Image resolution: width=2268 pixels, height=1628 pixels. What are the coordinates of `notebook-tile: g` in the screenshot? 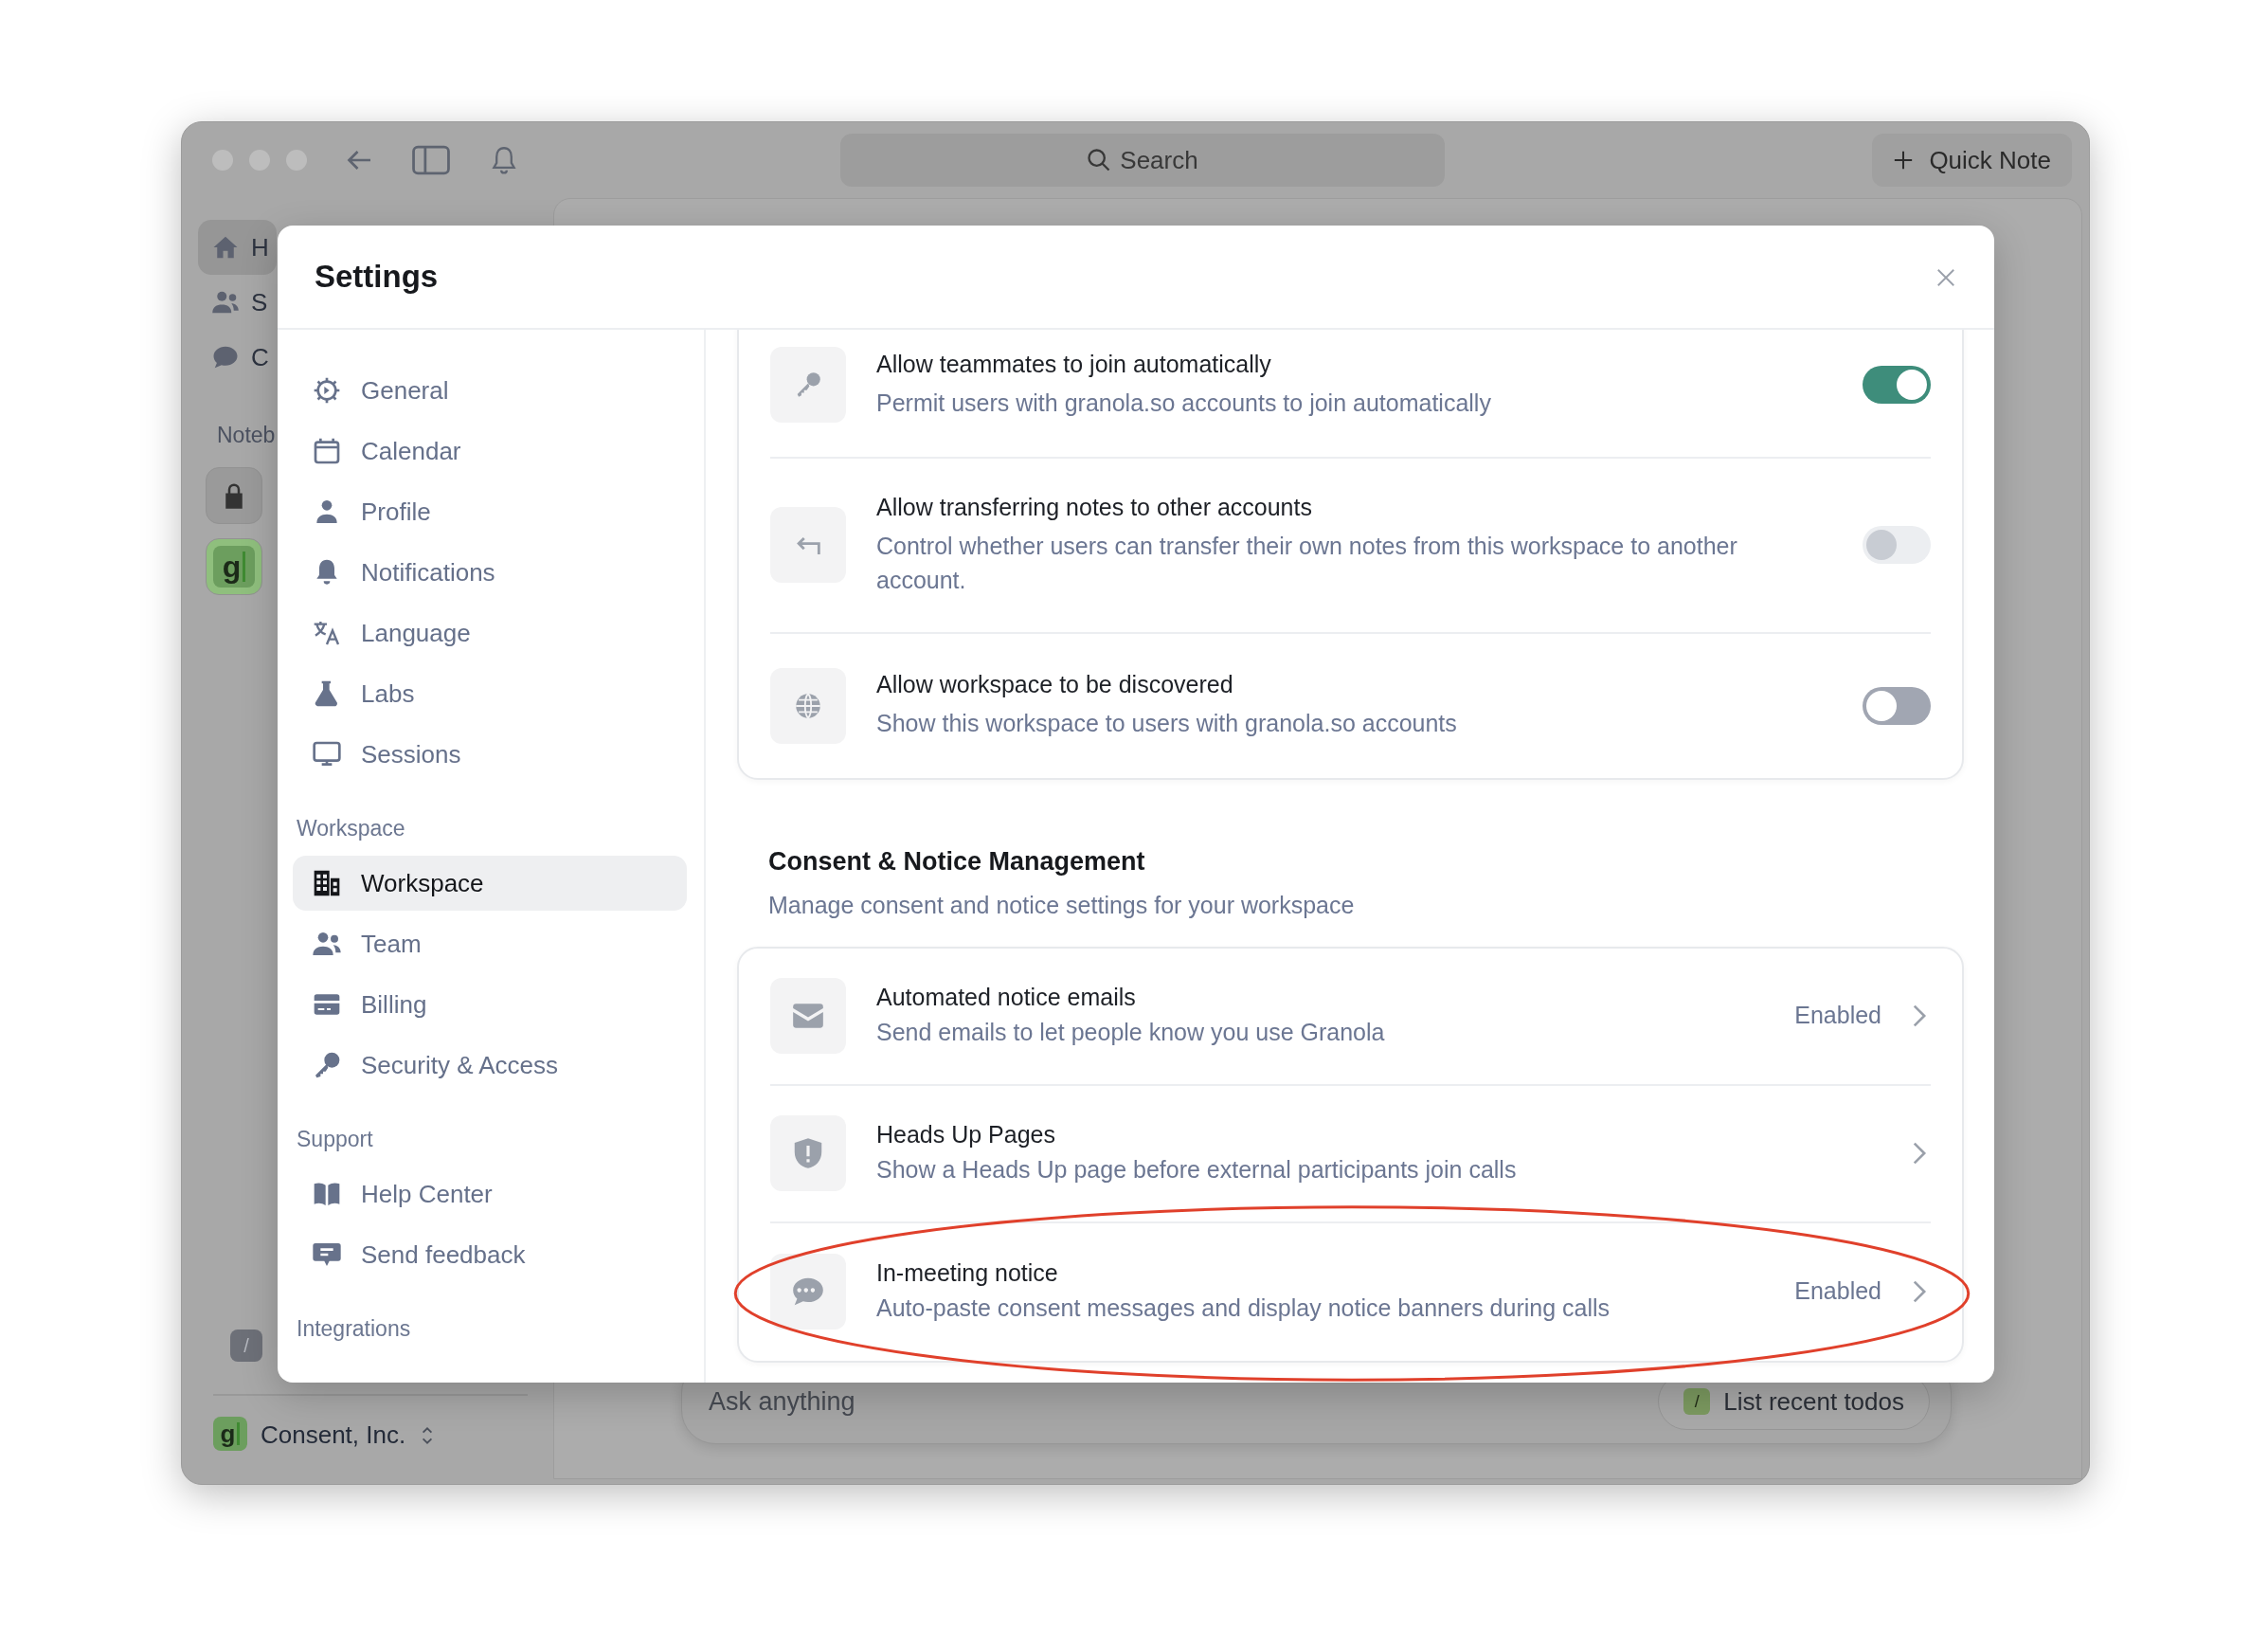 It's located at (234, 566).